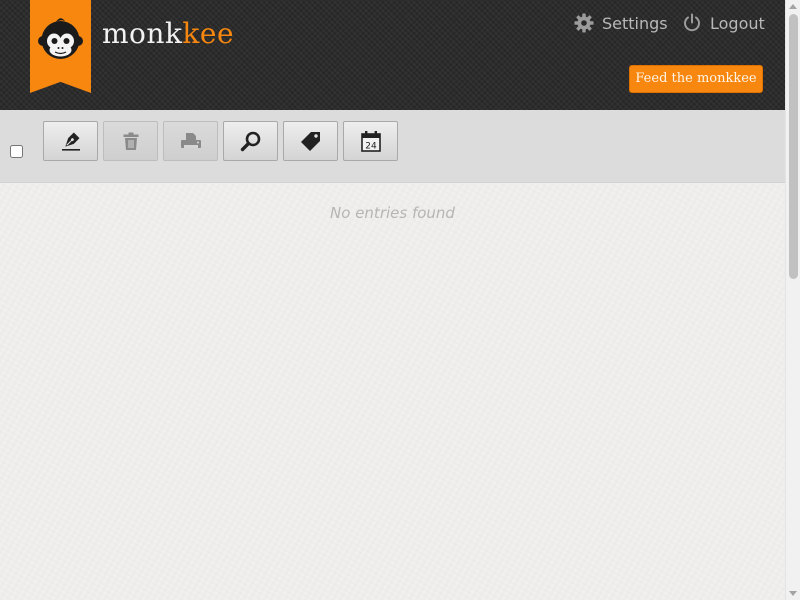 The height and width of the screenshot is (600, 800). Describe the element at coordinates (60, 38) in the screenshot. I see `monkey-face-icon` at that location.